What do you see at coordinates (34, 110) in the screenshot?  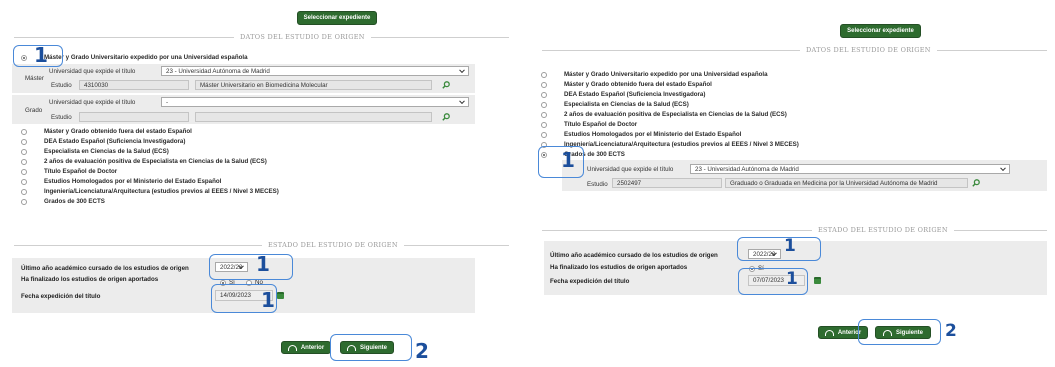 I see `grado-label: Grado` at bounding box center [34, 110].